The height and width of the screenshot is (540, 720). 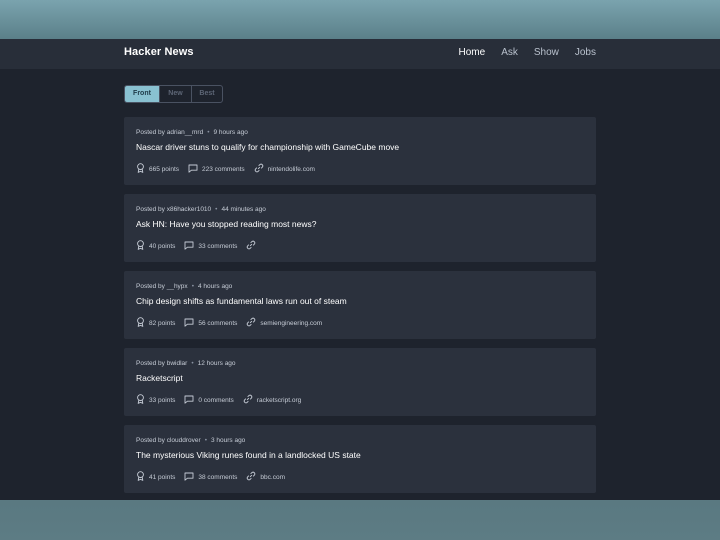 I want to click on story-domain, so click(x=253, y=246).